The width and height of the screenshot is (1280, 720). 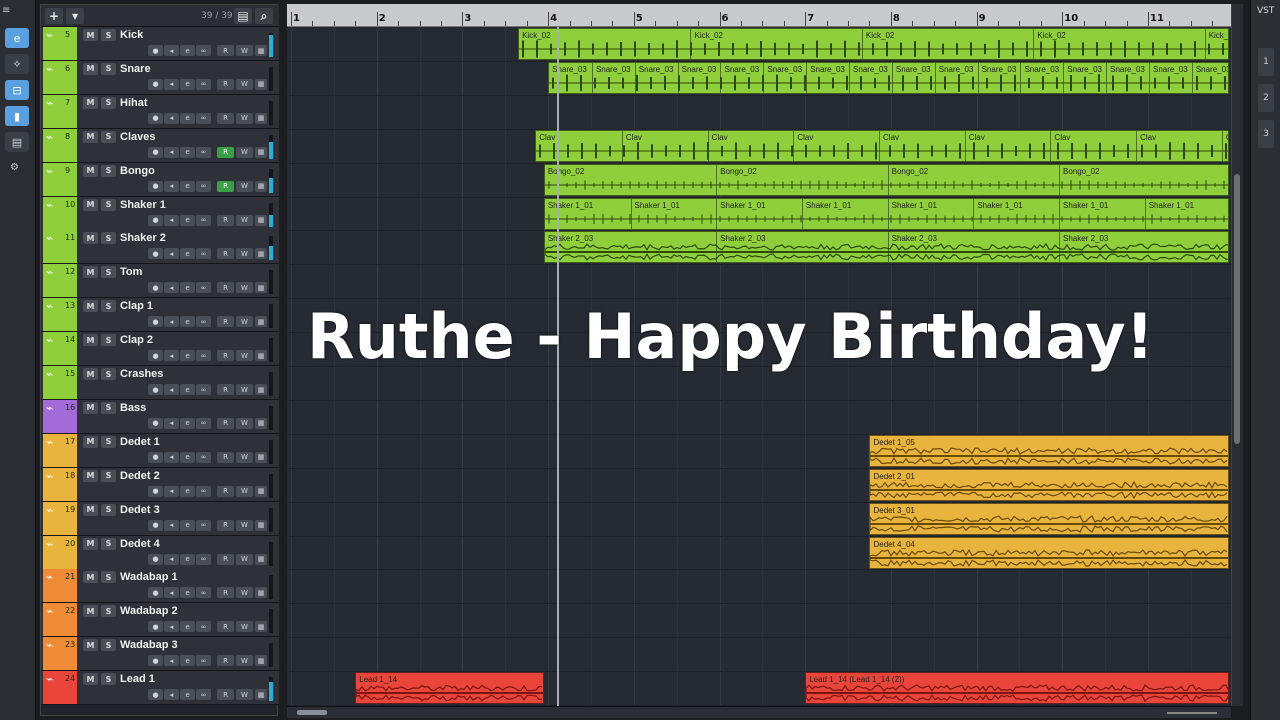 What do you see at coordinates (160, 450) in the screenshot?
I see `track-row: ⌁ 17 M S Dedet 1 ● ◂ e ∞ R W ▦` at bounding box center [160, 450].